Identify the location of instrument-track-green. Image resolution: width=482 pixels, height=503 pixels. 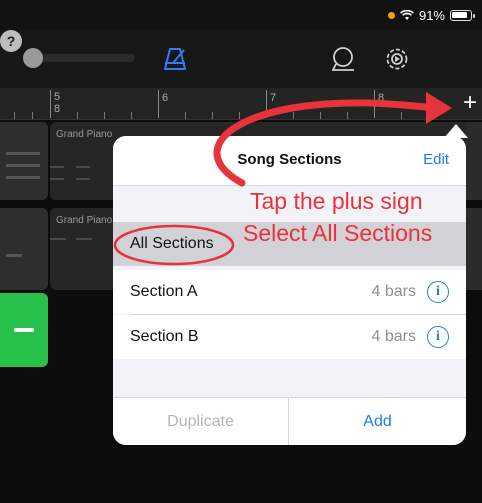
(24, 330).